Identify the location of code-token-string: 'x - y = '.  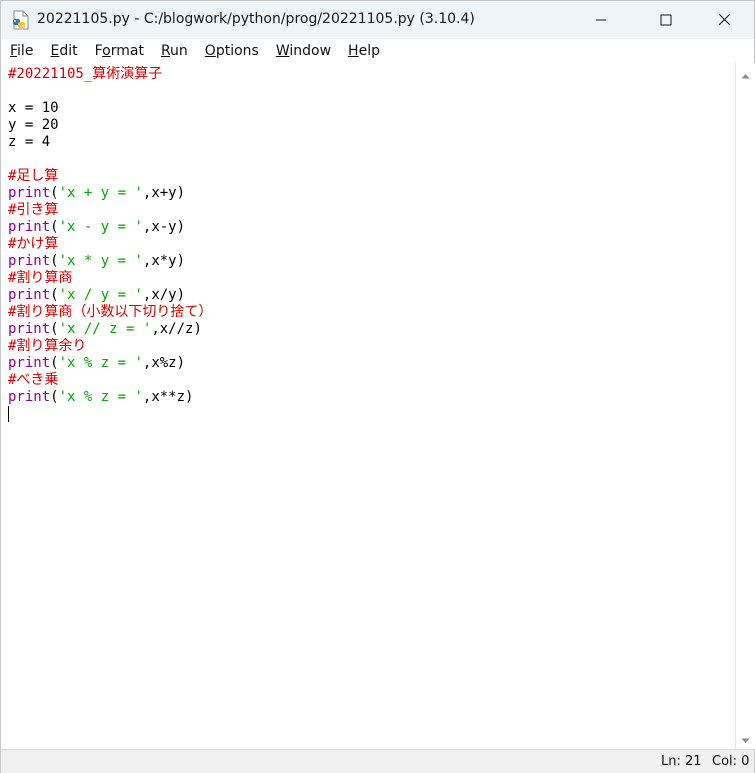
(100, 227).